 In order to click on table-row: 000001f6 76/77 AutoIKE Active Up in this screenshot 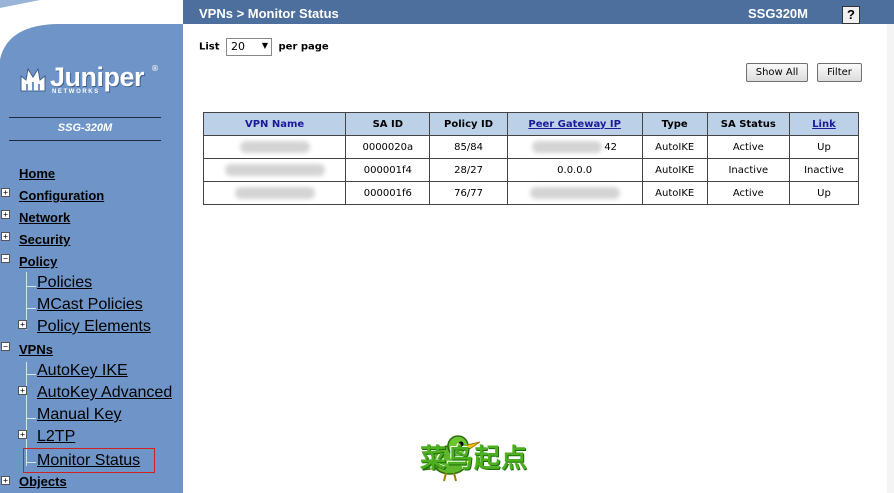, I will do `click(531, 193)`.